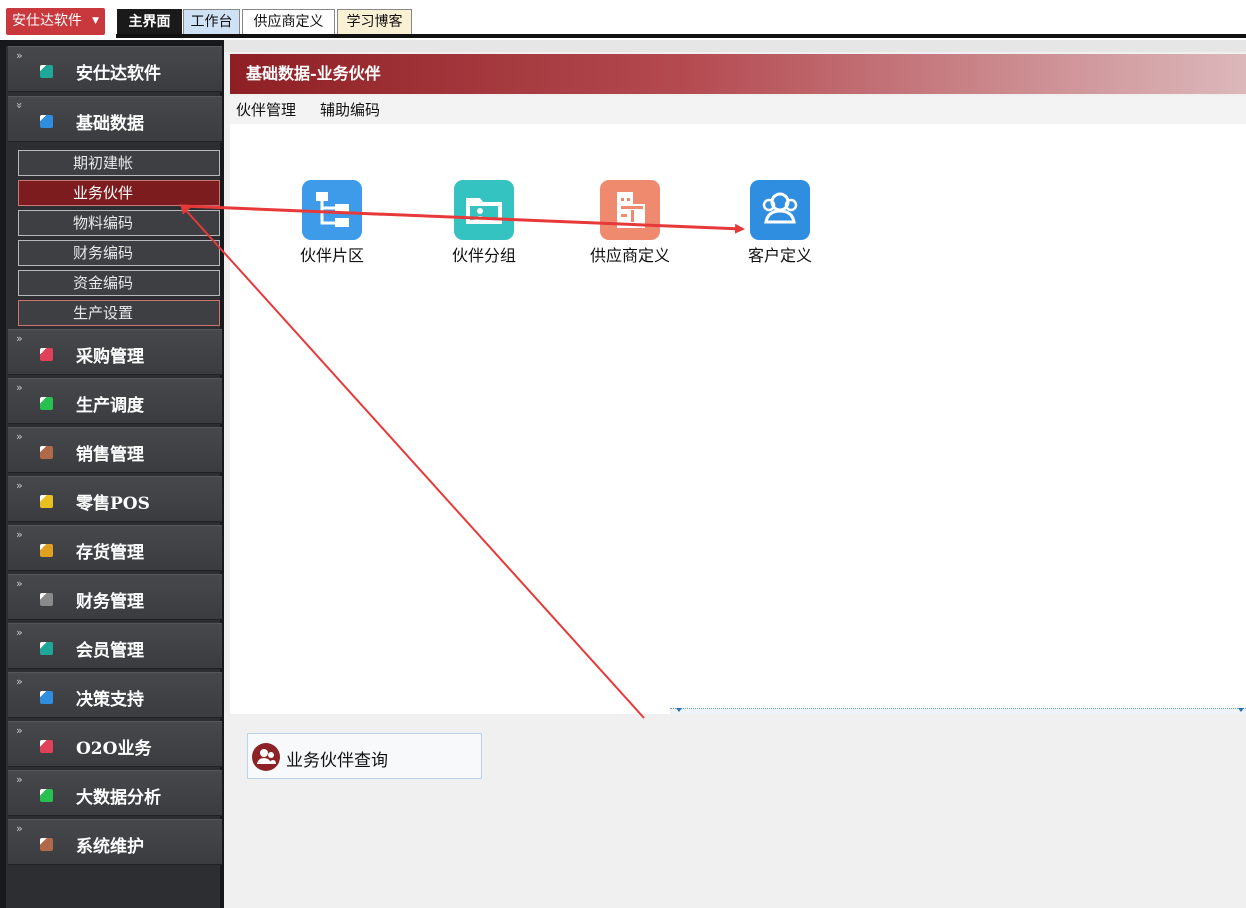 Image resolution: width=1246 pixels, height=908 pixels. I want to click on sidebar-subitem-production-settings: 生产设置, so click(119, 313).